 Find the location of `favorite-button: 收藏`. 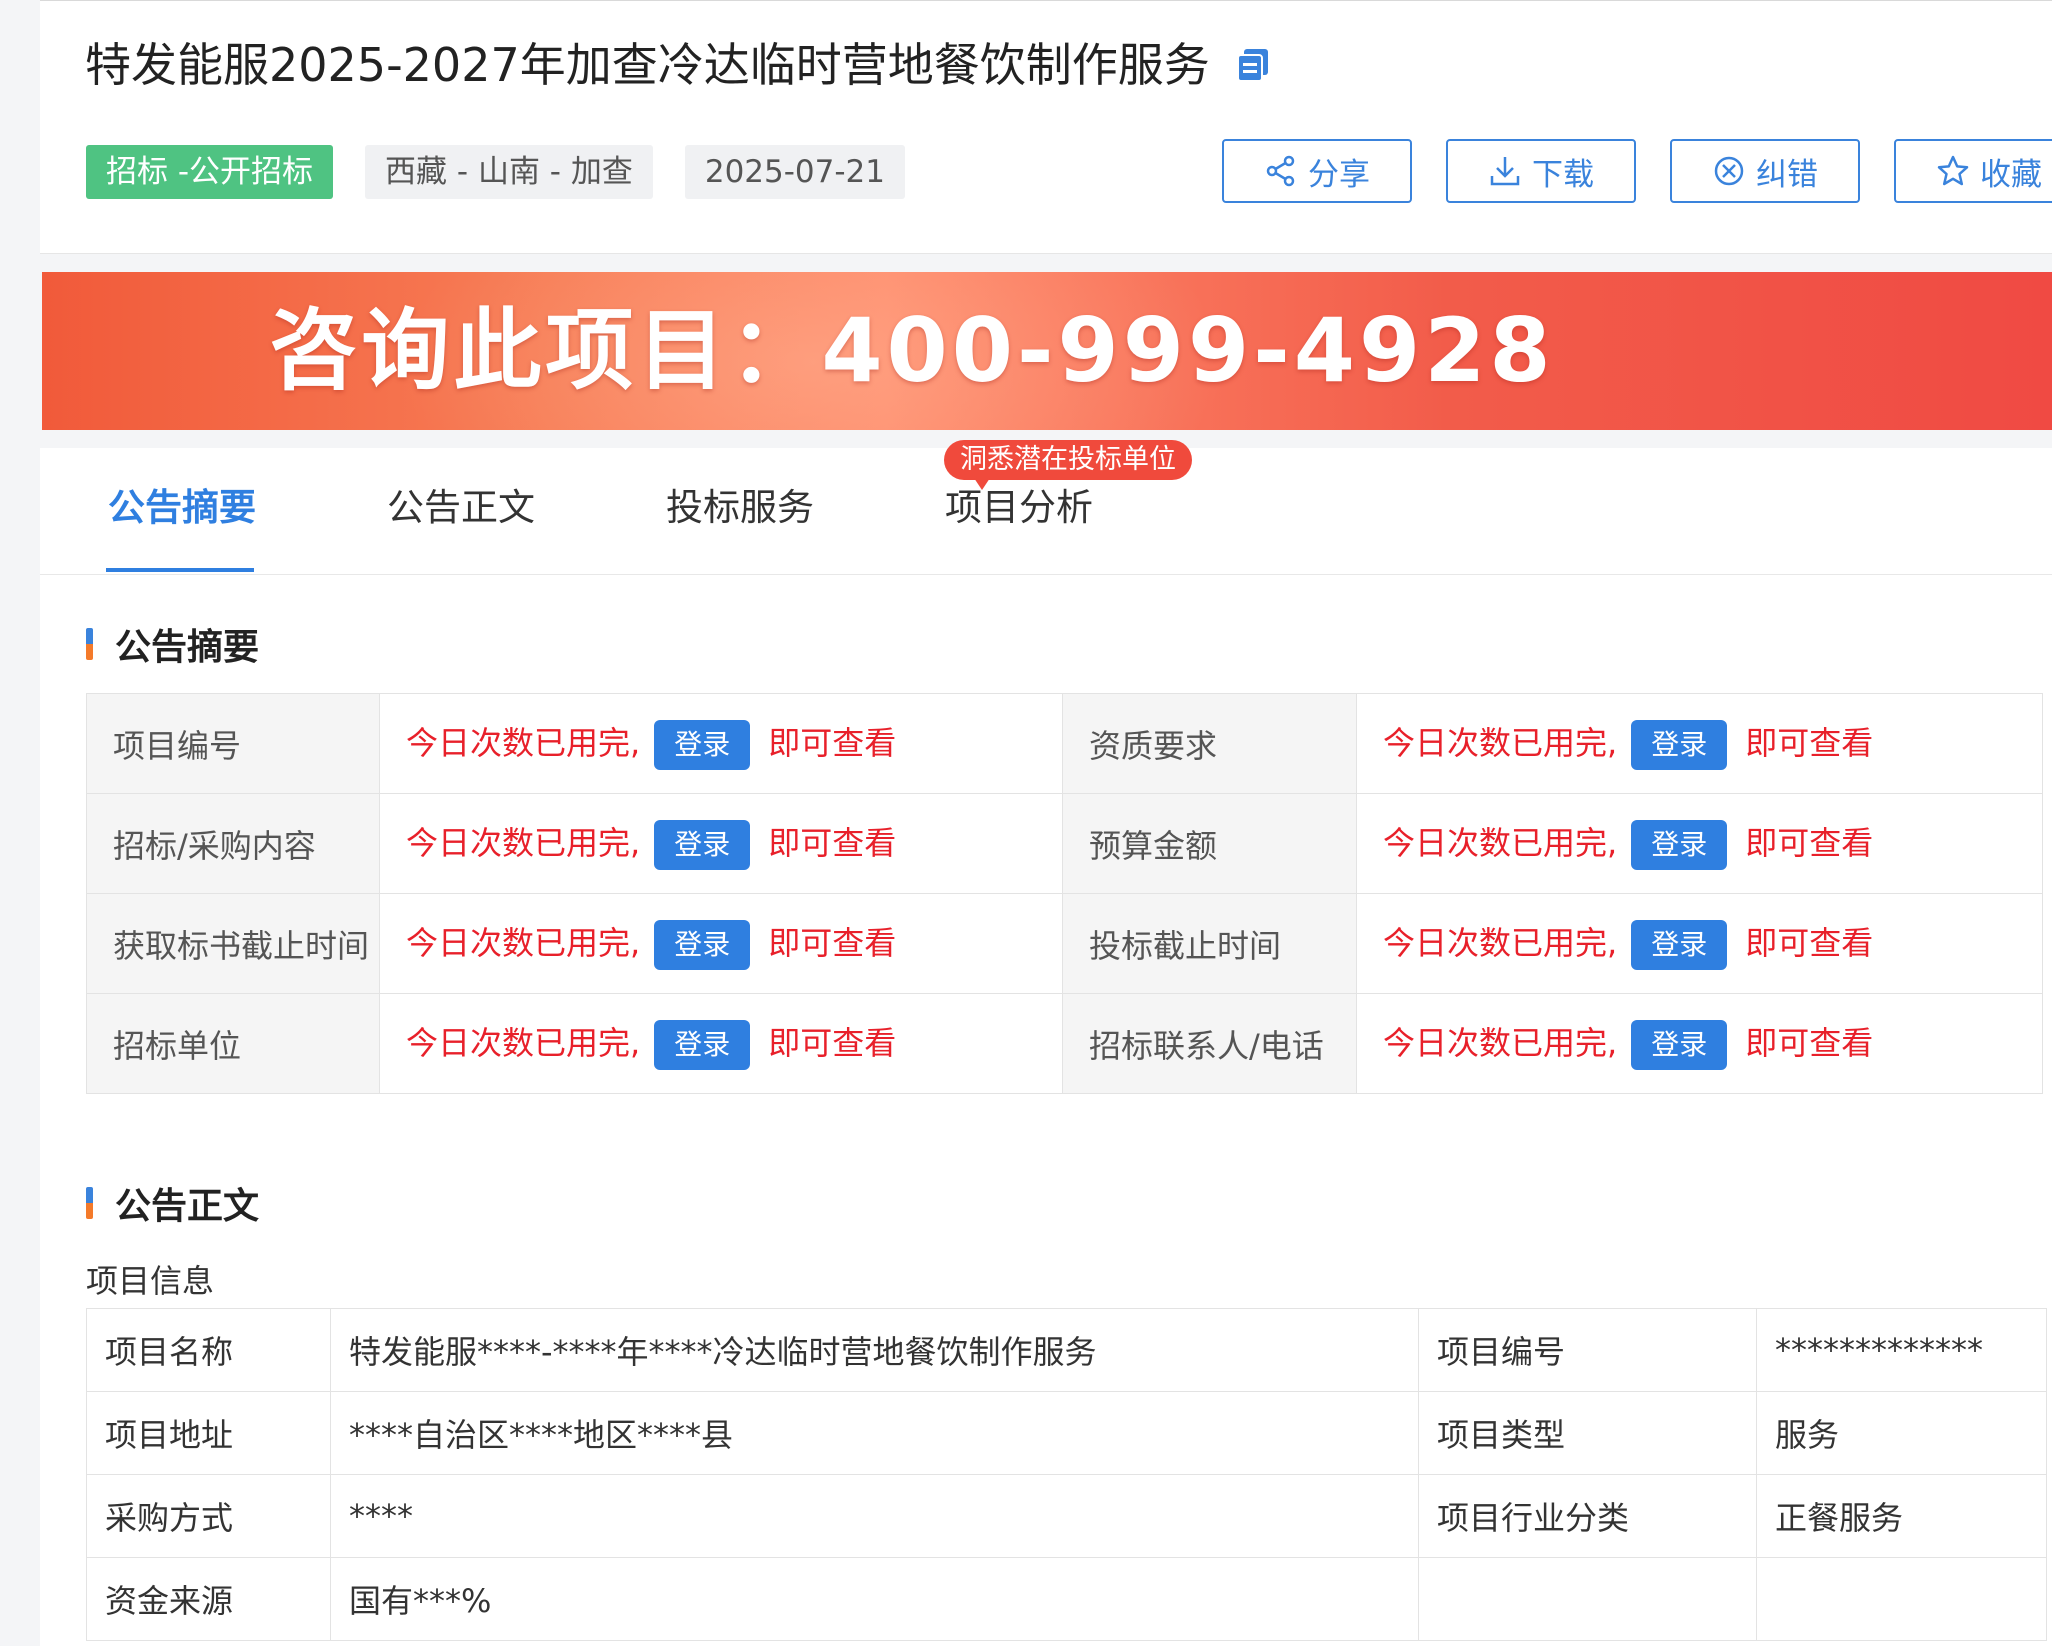

favorite-button: 收藏 is located at coordinates (1973, 171).